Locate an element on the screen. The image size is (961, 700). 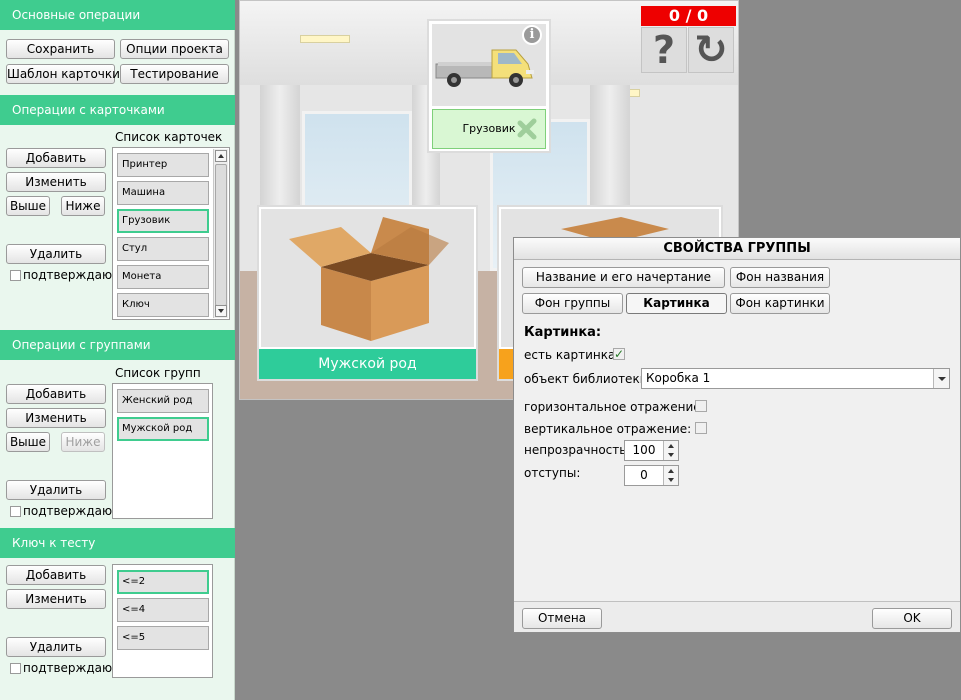
list-item: Ключ is located at coordinates (163, 305).